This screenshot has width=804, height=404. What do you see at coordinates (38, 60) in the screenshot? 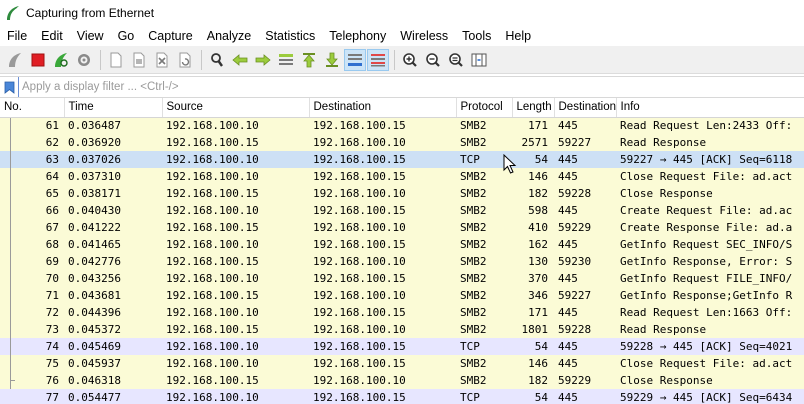
I see `stop-capture-button` at bounding box center [38, 60].